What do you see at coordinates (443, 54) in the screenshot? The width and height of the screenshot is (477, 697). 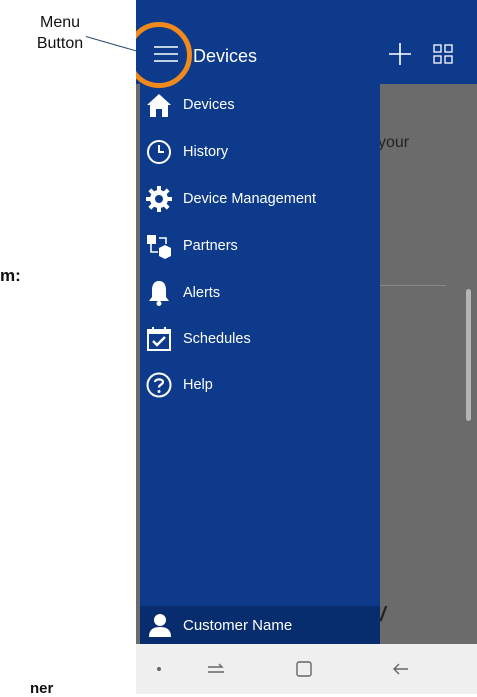 I see `grid-icon` at bounding box center [443, 54].